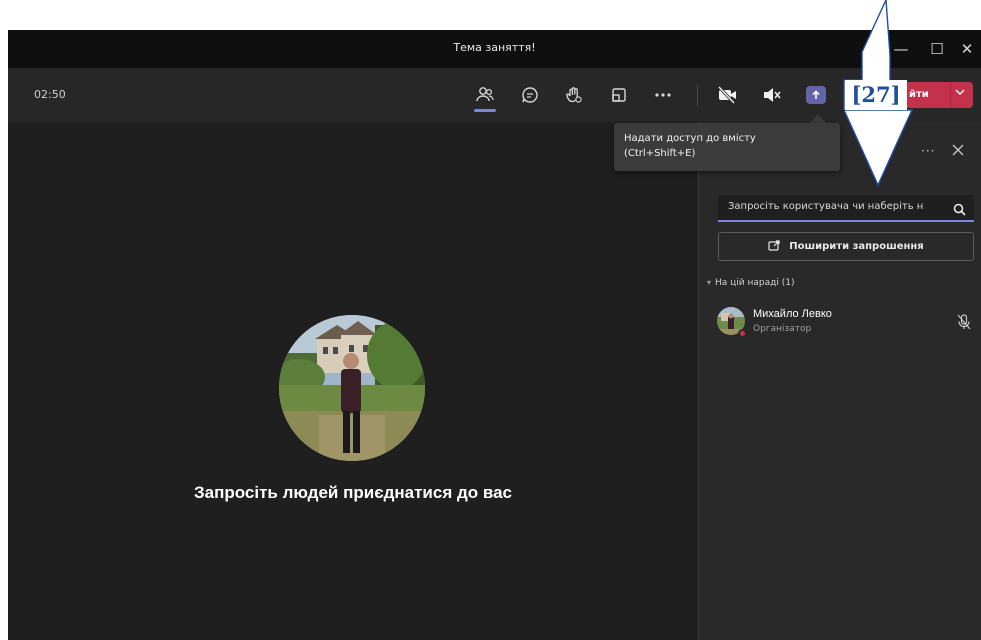 The image size is (981, 640). What do you see at coordinates (937, 49) in the screenshot?
I see `maximize-button: ☐` at bounding box center [937, 49].